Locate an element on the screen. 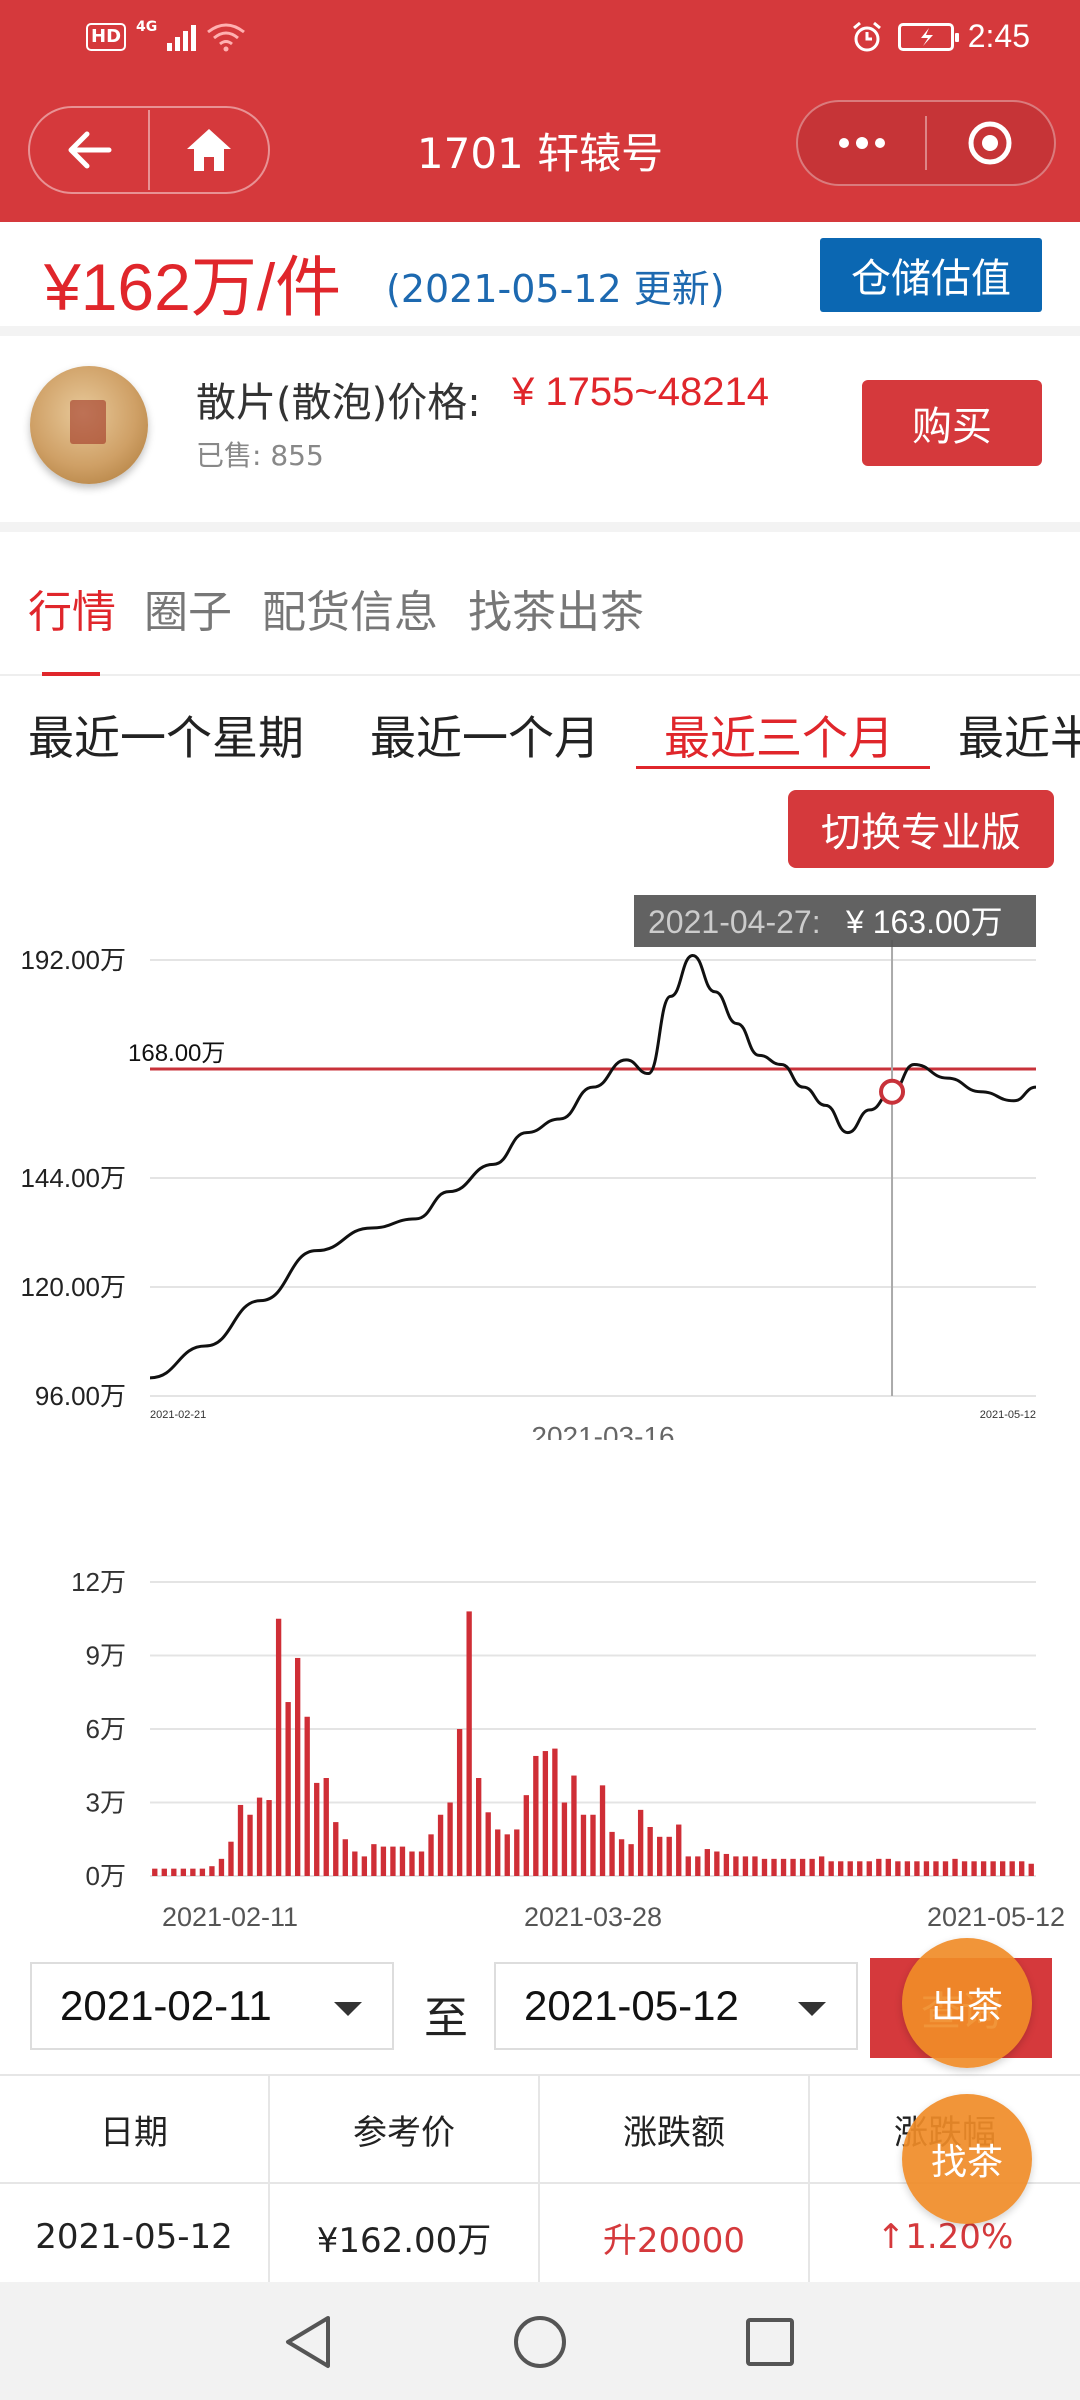 The width and height of the screenshot is (1080, 2400). cell-date: 2021-05-12 is located at coordinates (135, 2237).